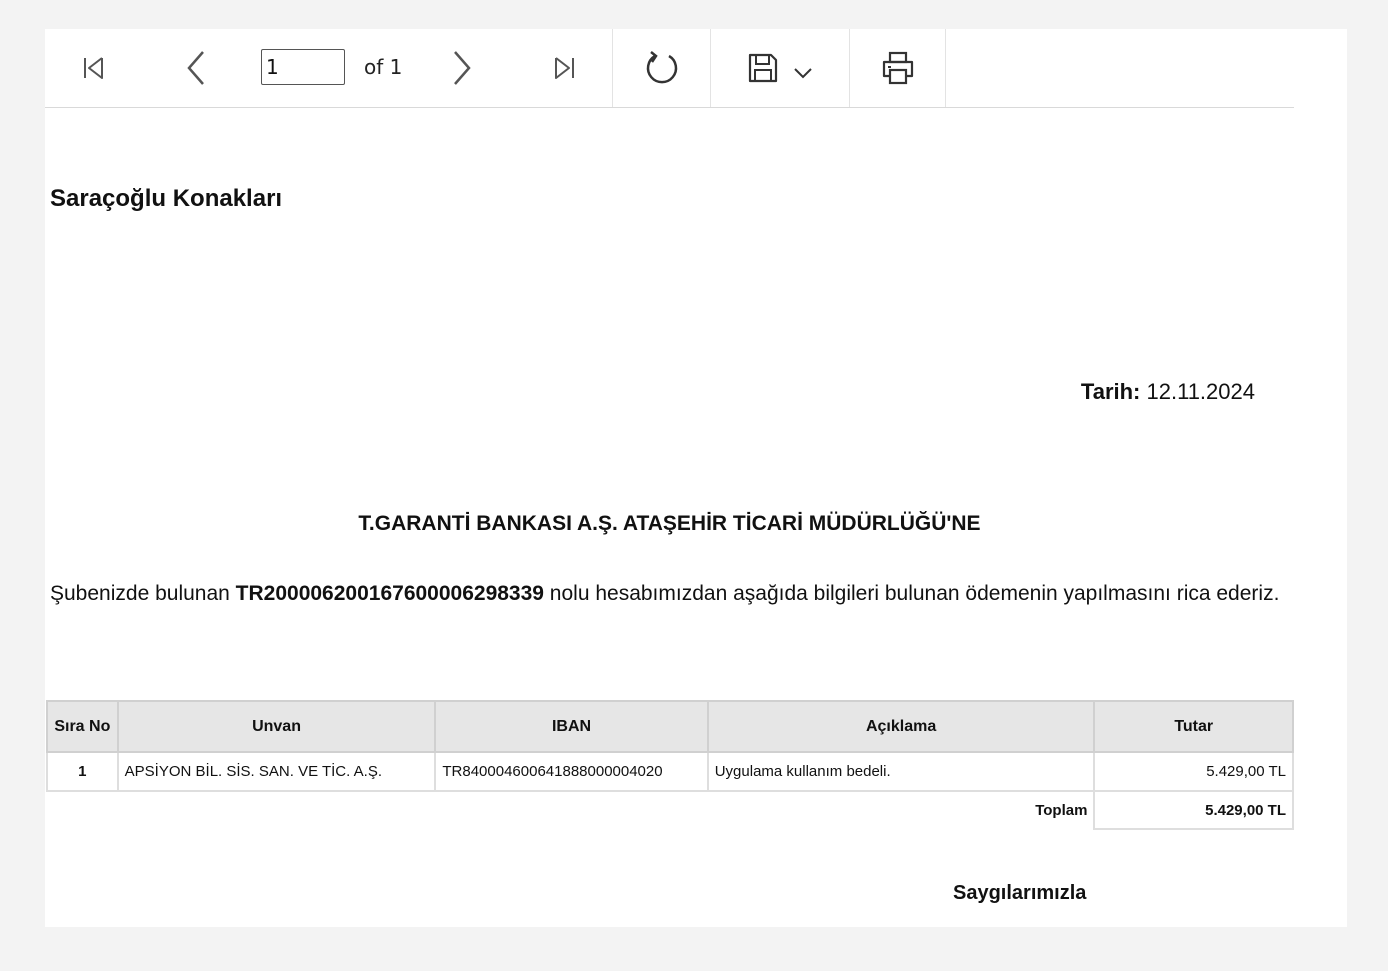 The height and width of the screenshot is (971, 1388). I want to click on next-page-button, so click(461, 68).